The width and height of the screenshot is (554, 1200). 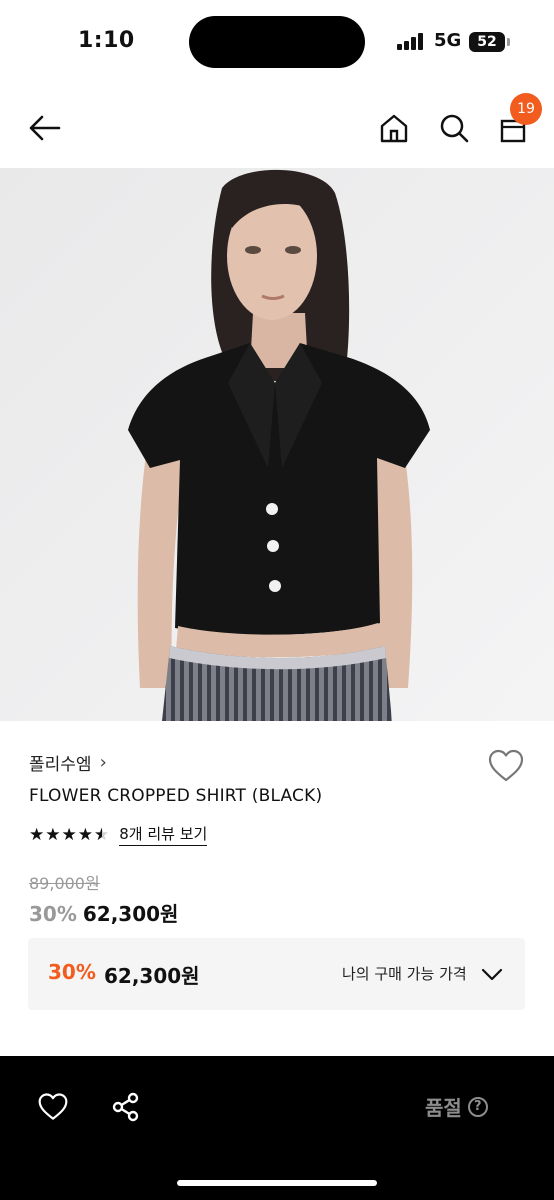 I want to click on product-title: FLOWER CROPPED SHIRT (BLACK), so click(x=176, y=796).